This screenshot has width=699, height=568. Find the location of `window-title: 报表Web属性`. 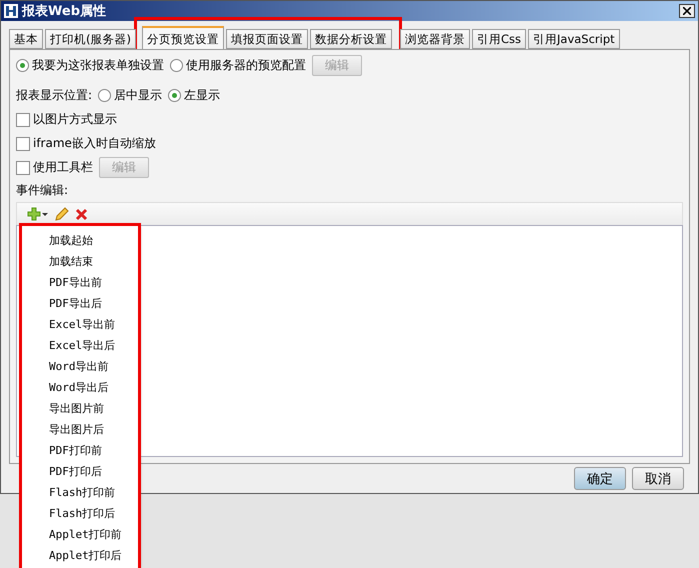

window-title: 报表Web属性 is located at coordinates (64, 11).